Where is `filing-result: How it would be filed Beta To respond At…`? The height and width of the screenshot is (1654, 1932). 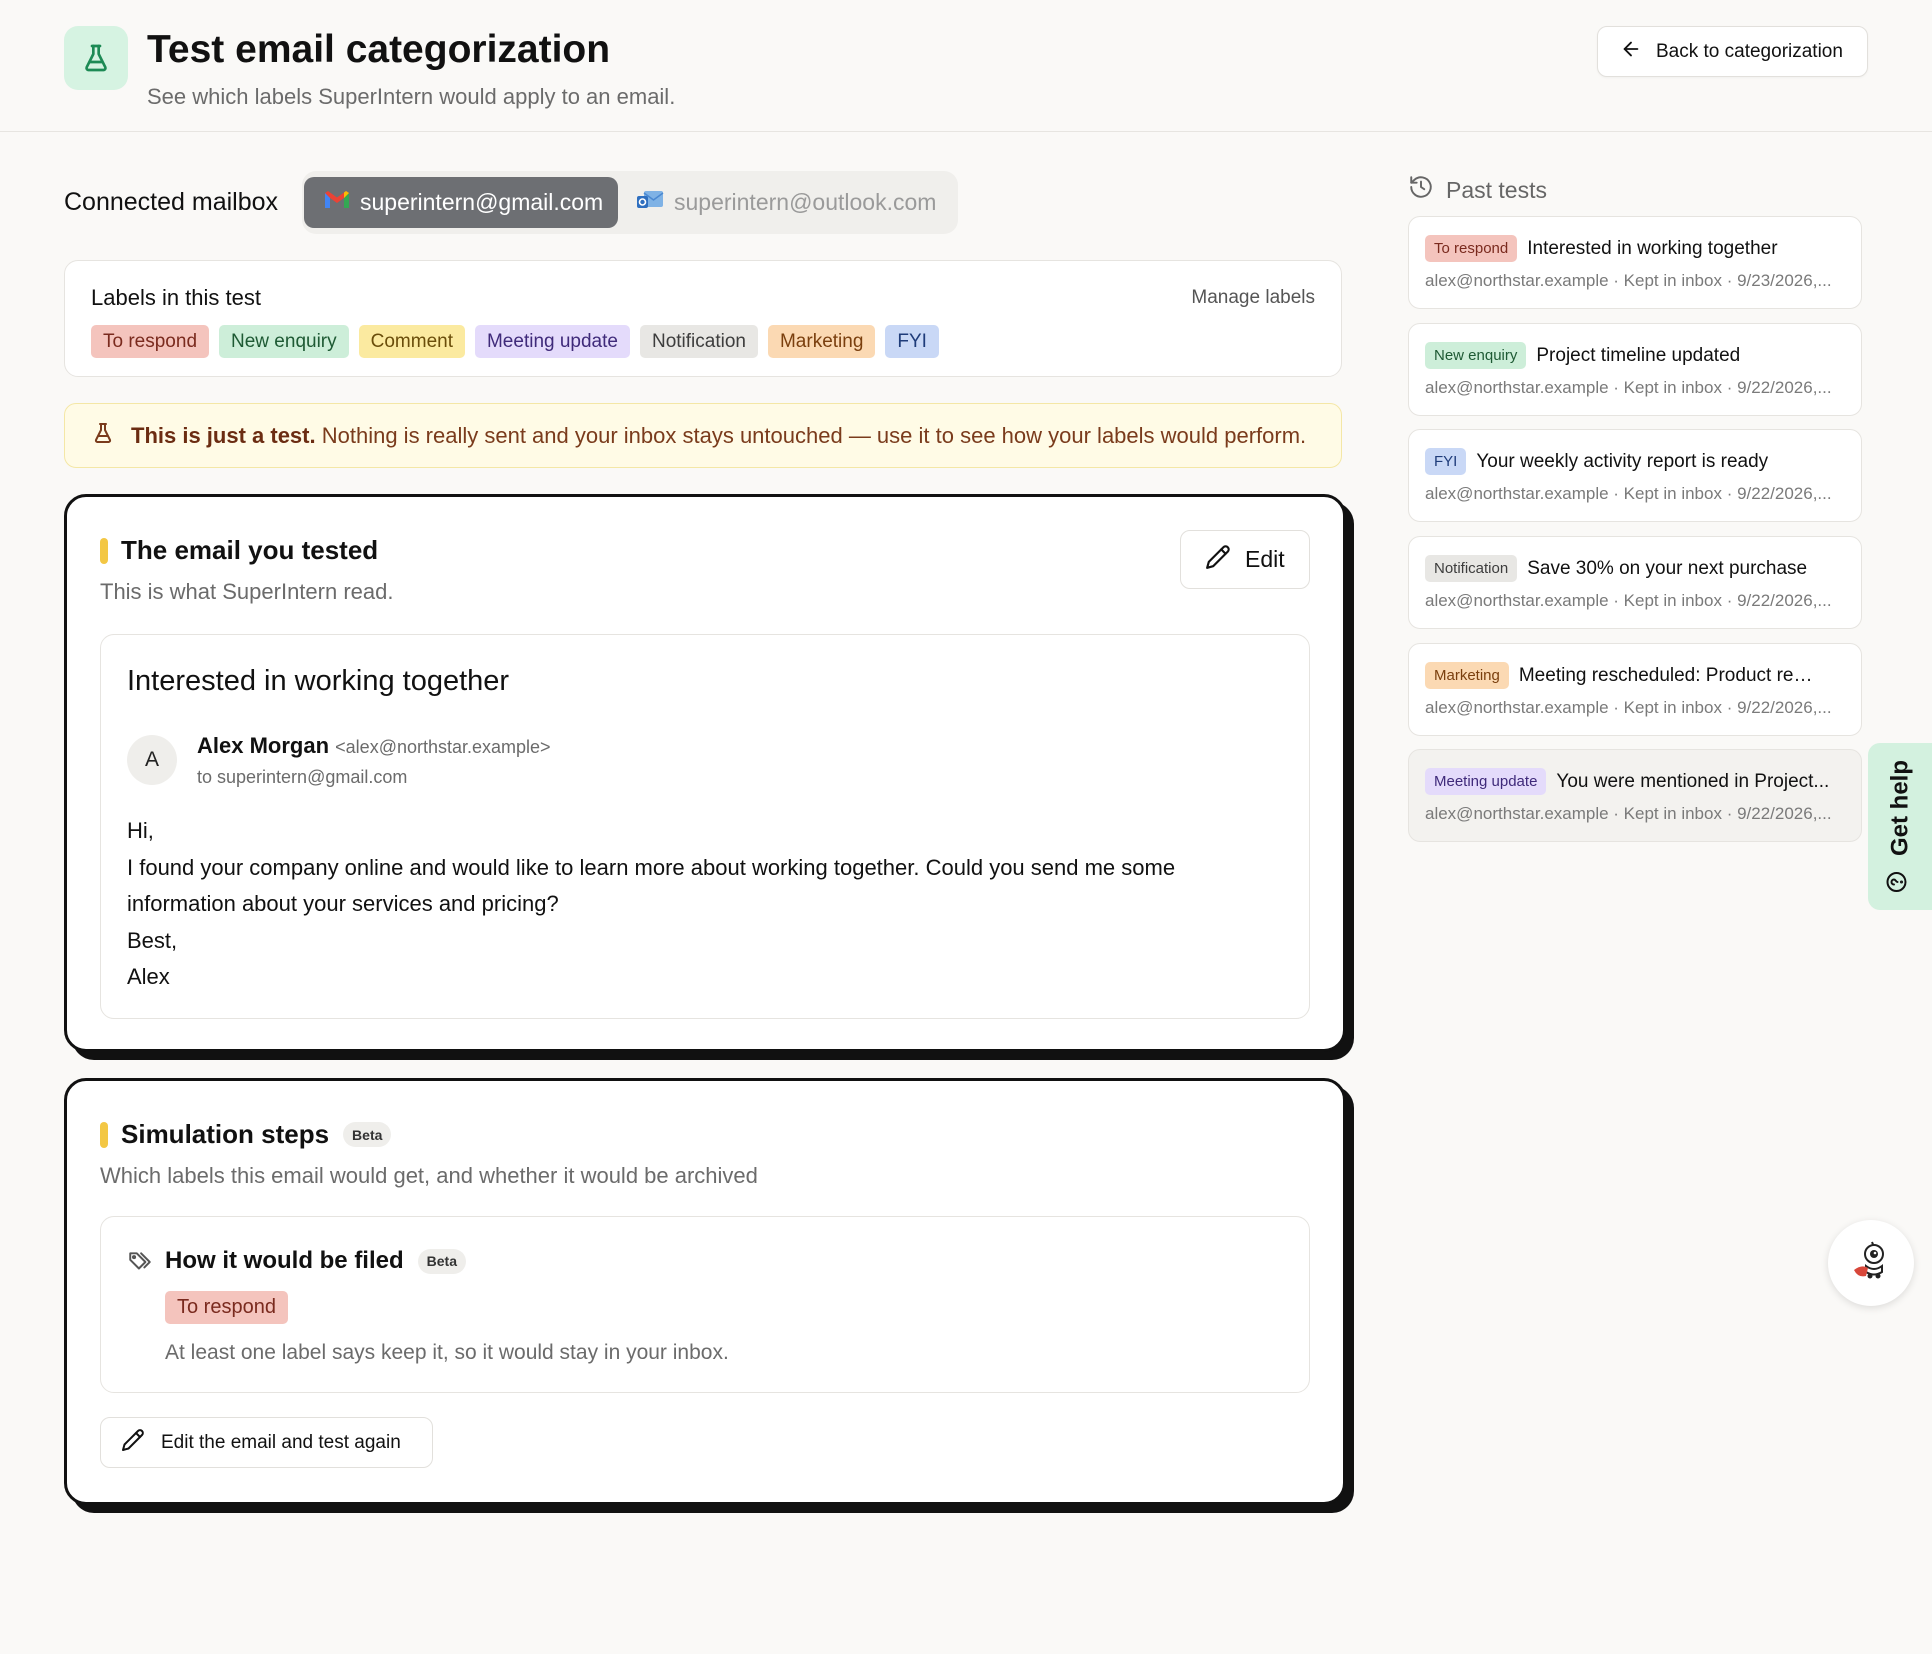 filing-result: How it would be filed Beta To respond At… is located at coordinates (705, 1304).